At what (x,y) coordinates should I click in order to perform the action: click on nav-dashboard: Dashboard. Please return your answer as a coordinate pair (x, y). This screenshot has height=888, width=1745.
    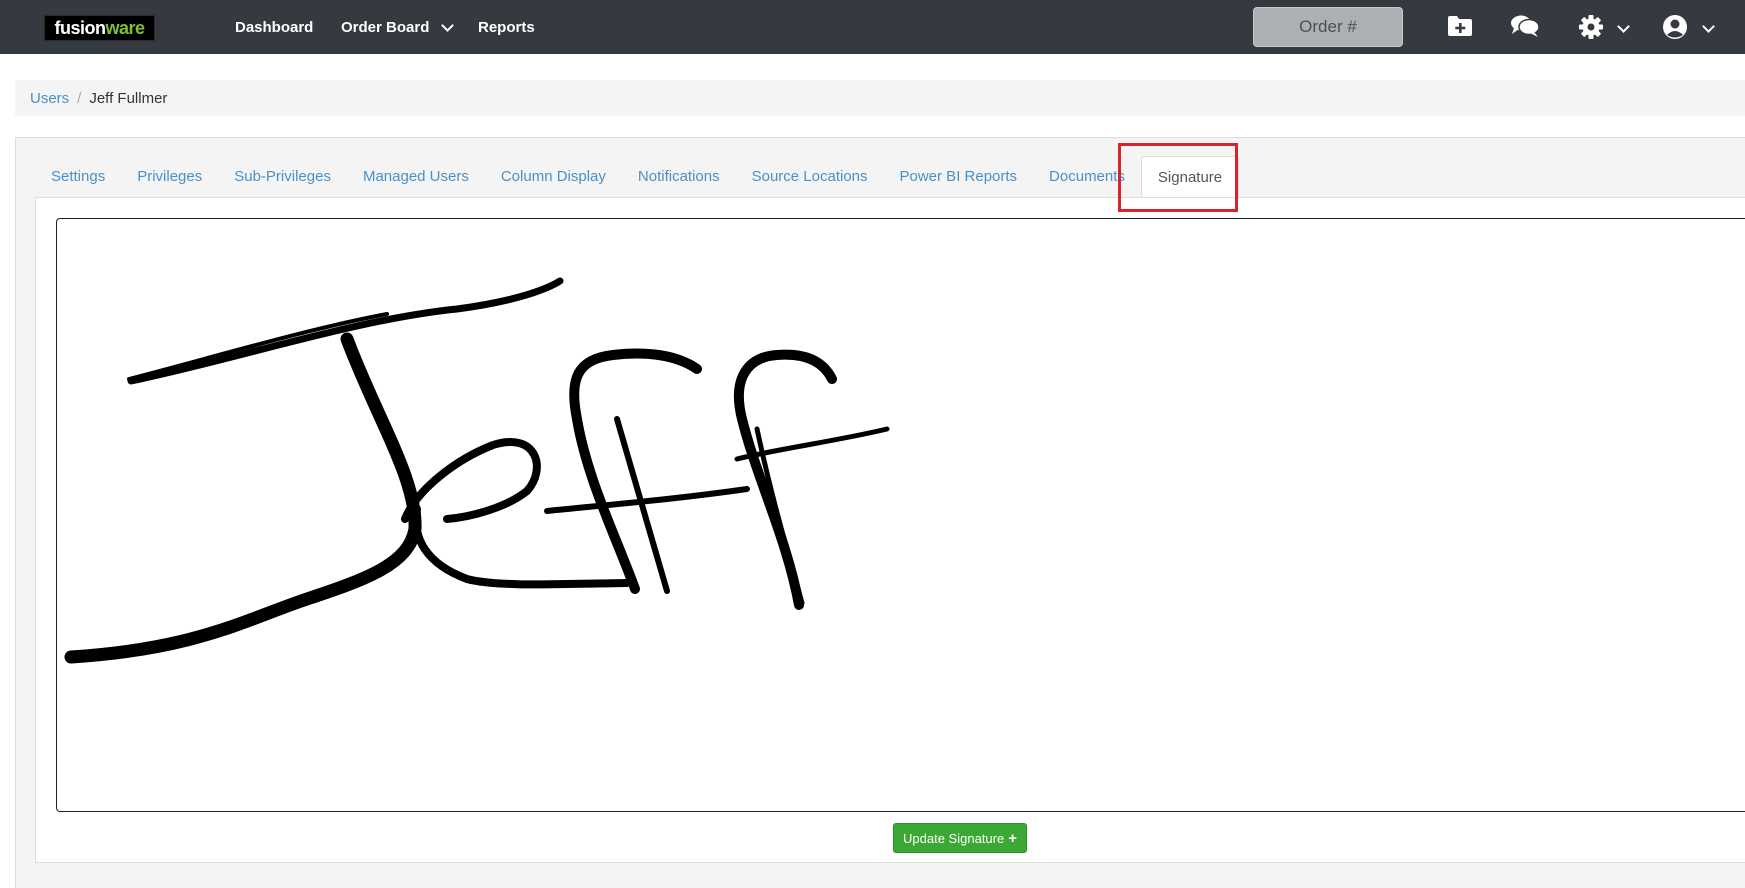
    Looking at the image, I should click on (274, 27).